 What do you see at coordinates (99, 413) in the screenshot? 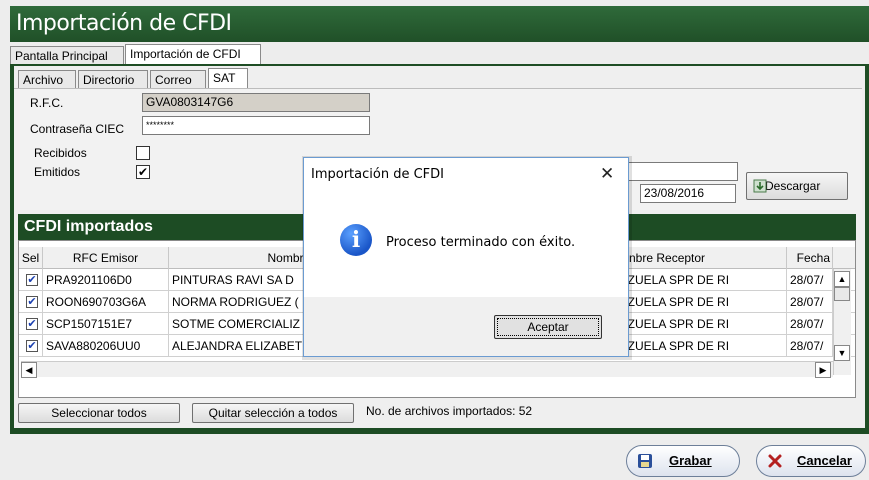
I see `select-all-button: Seleccionar todos` at bounding box center [99, 413].